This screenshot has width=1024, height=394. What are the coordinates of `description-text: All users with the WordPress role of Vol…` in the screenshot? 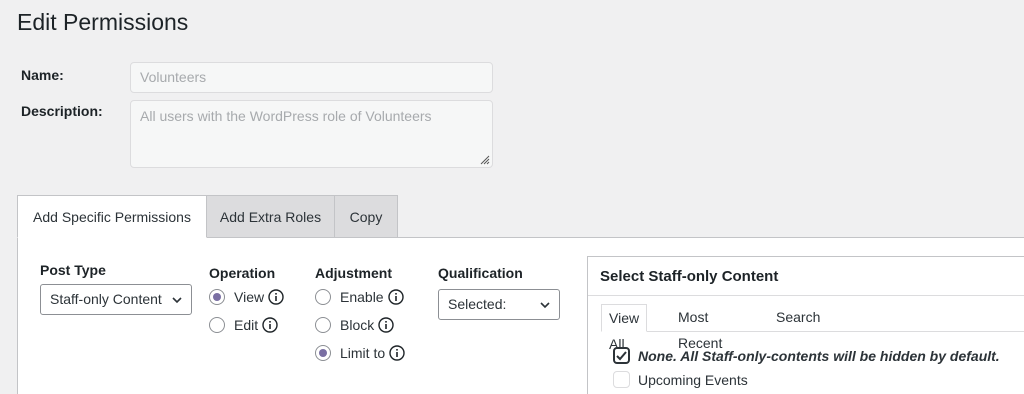 It's located at (286, 116).